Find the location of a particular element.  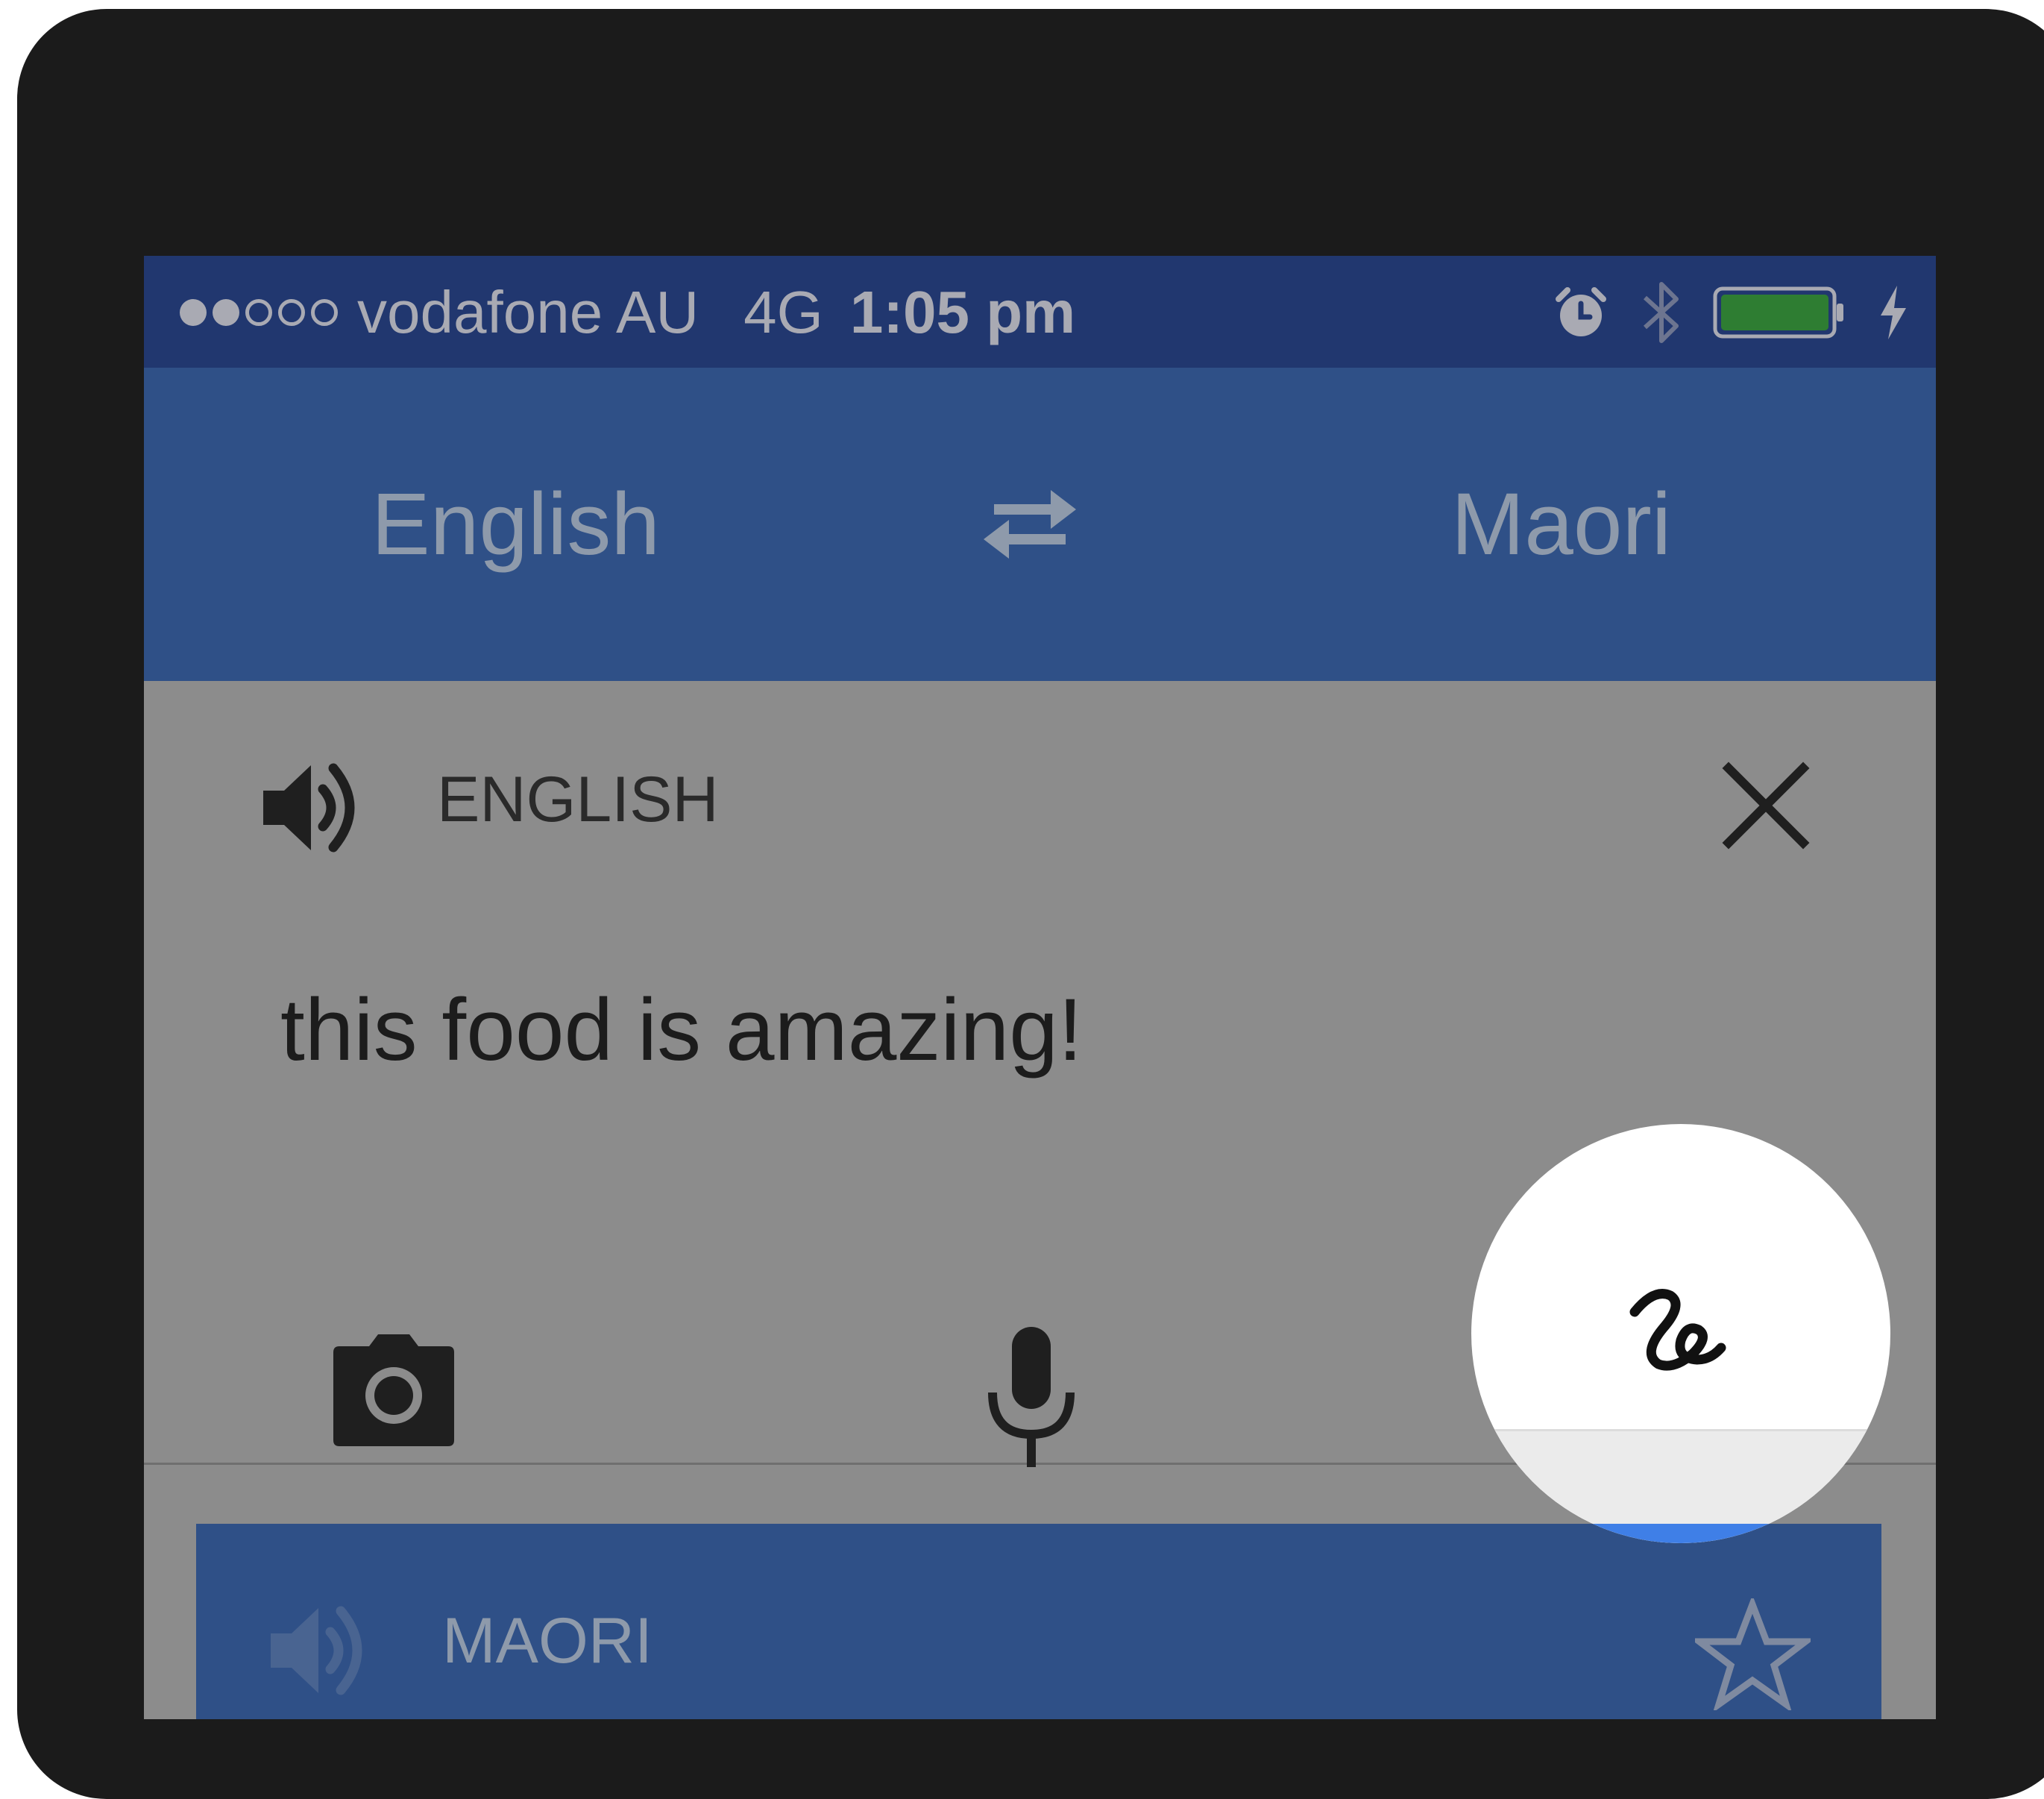

alarm-icon is located at coordinates (1581, 311).